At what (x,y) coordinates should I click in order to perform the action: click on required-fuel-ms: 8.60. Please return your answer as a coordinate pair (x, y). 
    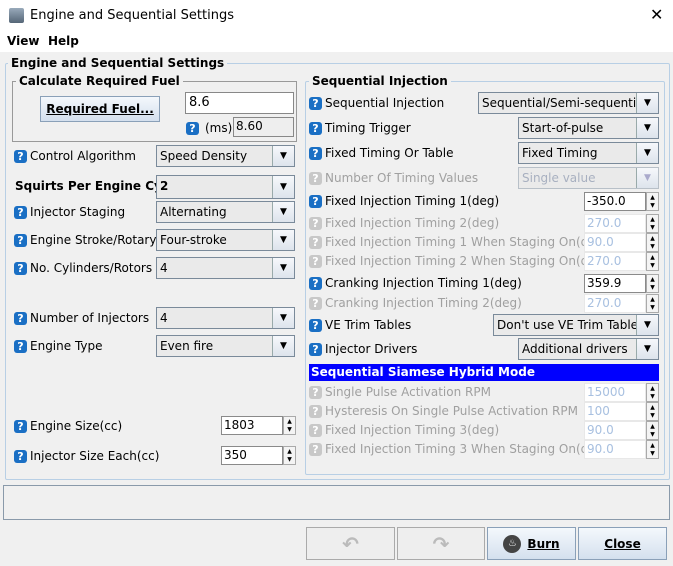
    Looking at the image, I should click on (263, 127).